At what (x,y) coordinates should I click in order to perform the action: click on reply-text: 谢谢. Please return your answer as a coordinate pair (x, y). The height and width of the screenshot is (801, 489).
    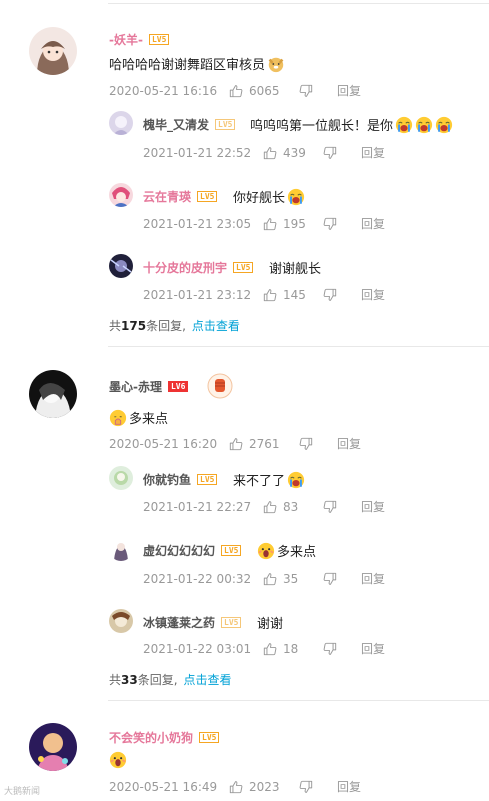
    Looking at the image, I should click on (270, 622).